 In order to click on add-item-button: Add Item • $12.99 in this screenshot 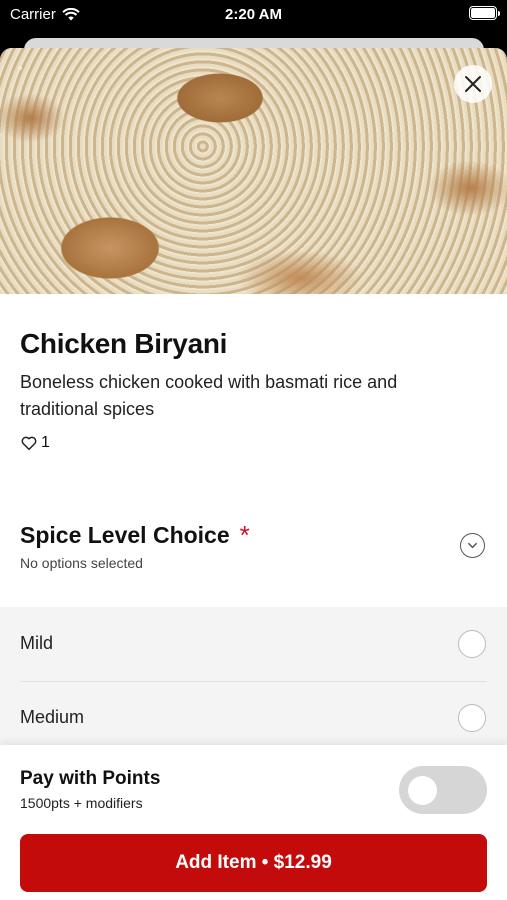, I will do `click(253, 863)`.